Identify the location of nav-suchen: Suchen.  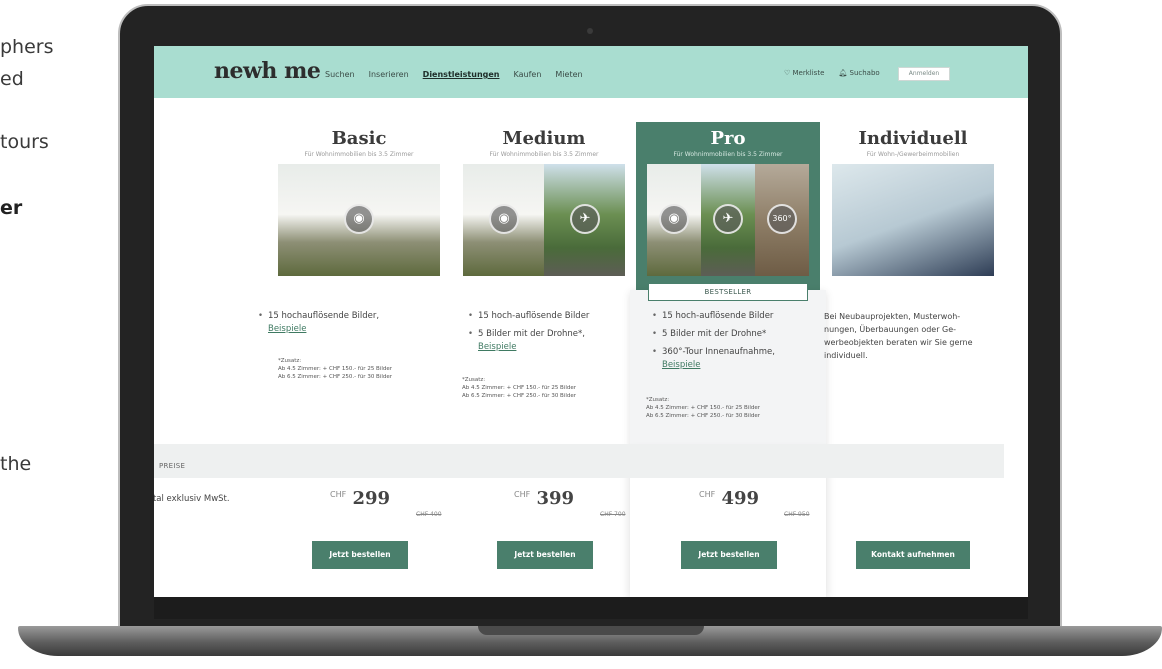
(340, 74).